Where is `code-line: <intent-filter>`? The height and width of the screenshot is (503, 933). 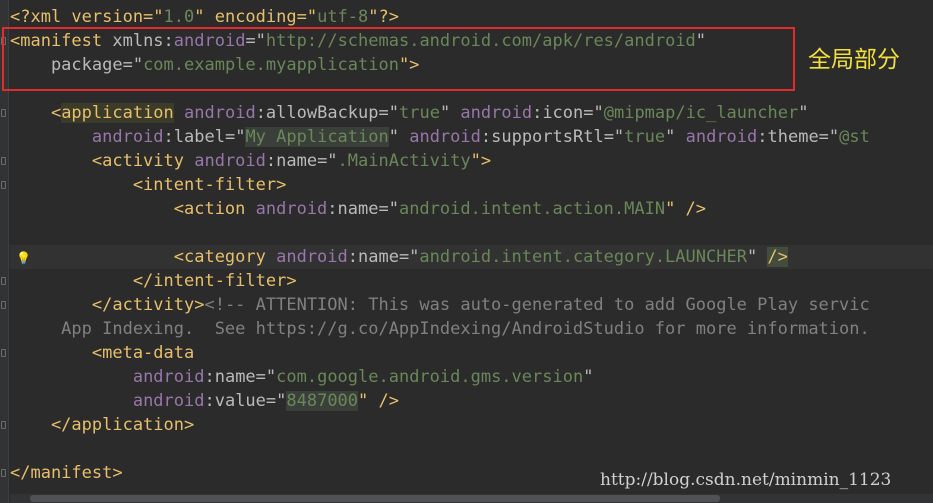 code-line: <intent-filter> is located at coordinates (148, 185).